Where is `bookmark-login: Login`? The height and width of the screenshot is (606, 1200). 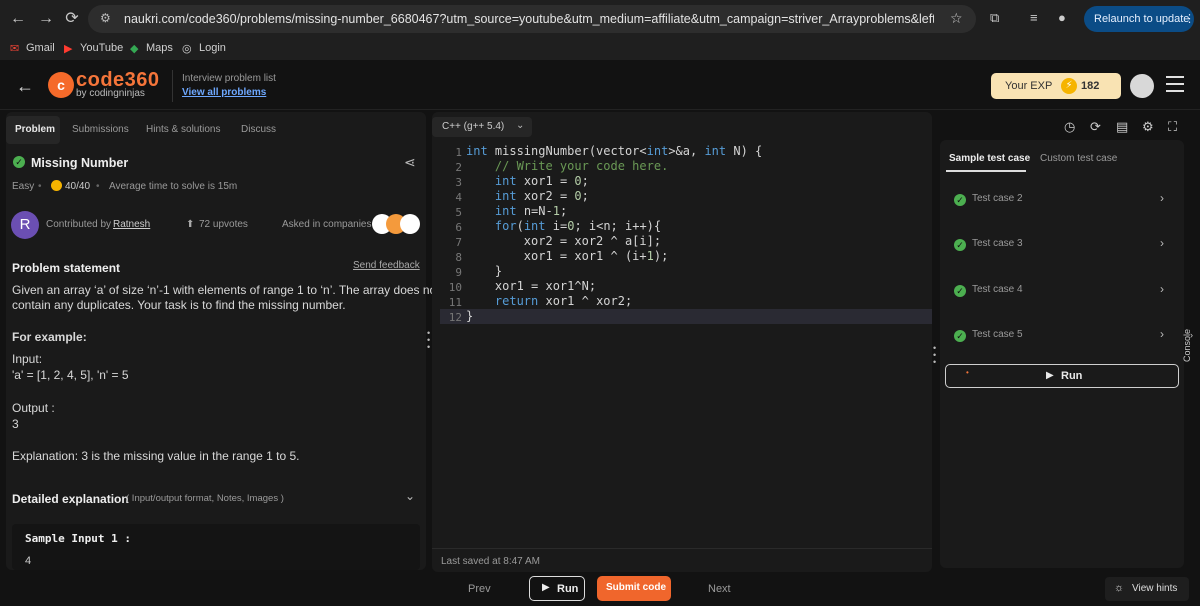 bookmark-login: Login is located at coordinates (212, 48).